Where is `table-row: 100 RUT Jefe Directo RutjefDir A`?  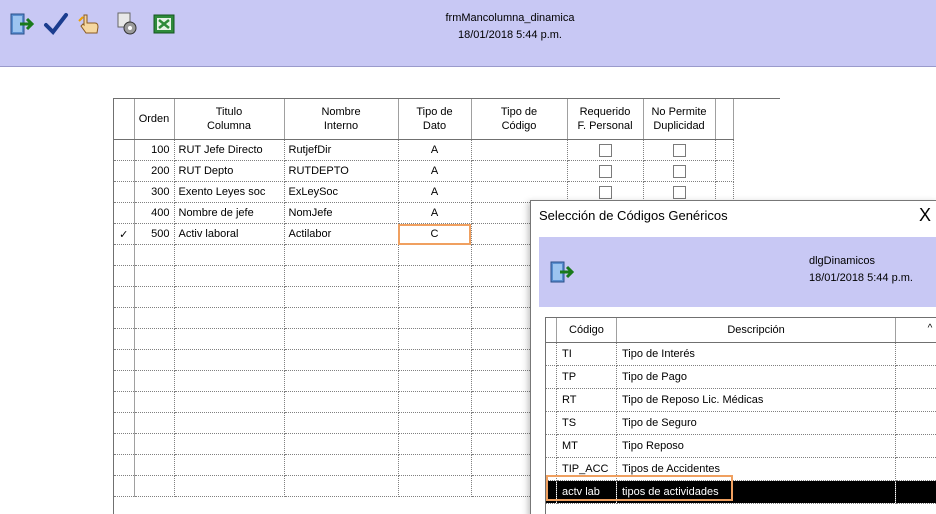 table-row: 100 RUT Jefe Directo RutjefDir A is located at coordinates (424, 150).